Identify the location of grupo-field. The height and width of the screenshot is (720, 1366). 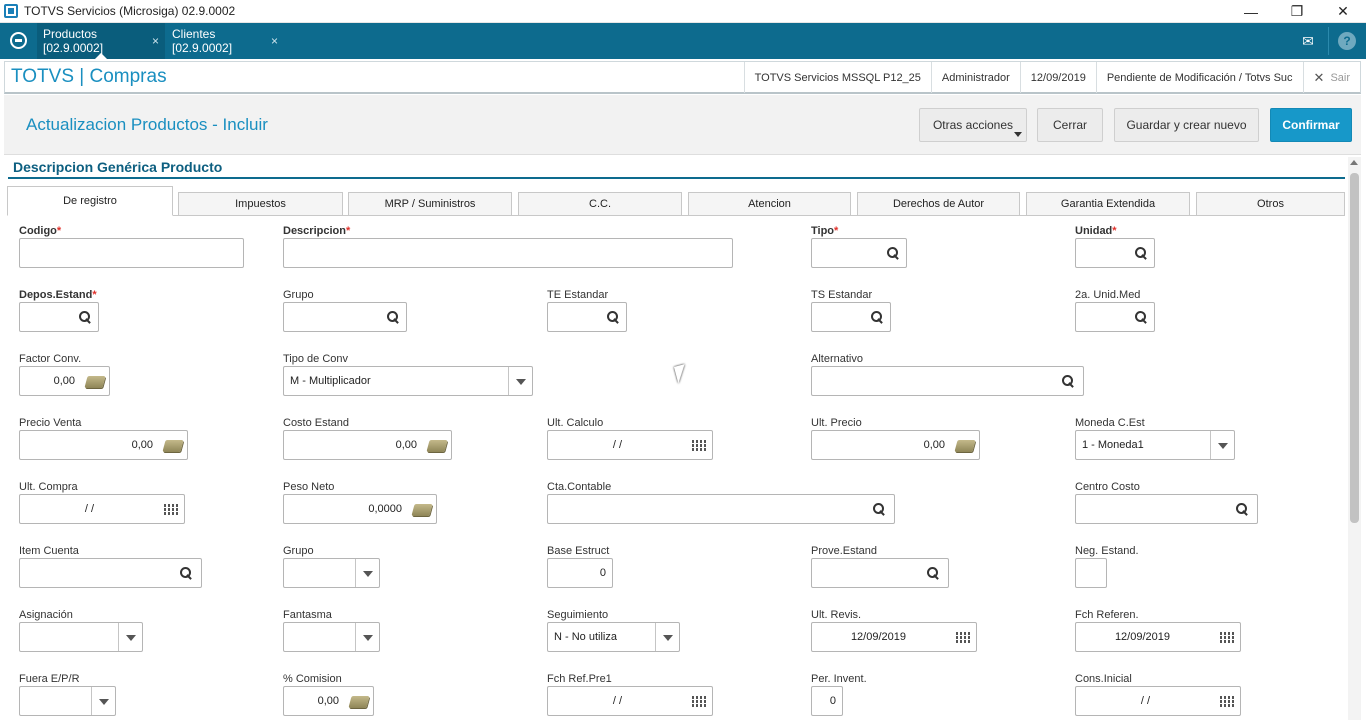
(345, 317).